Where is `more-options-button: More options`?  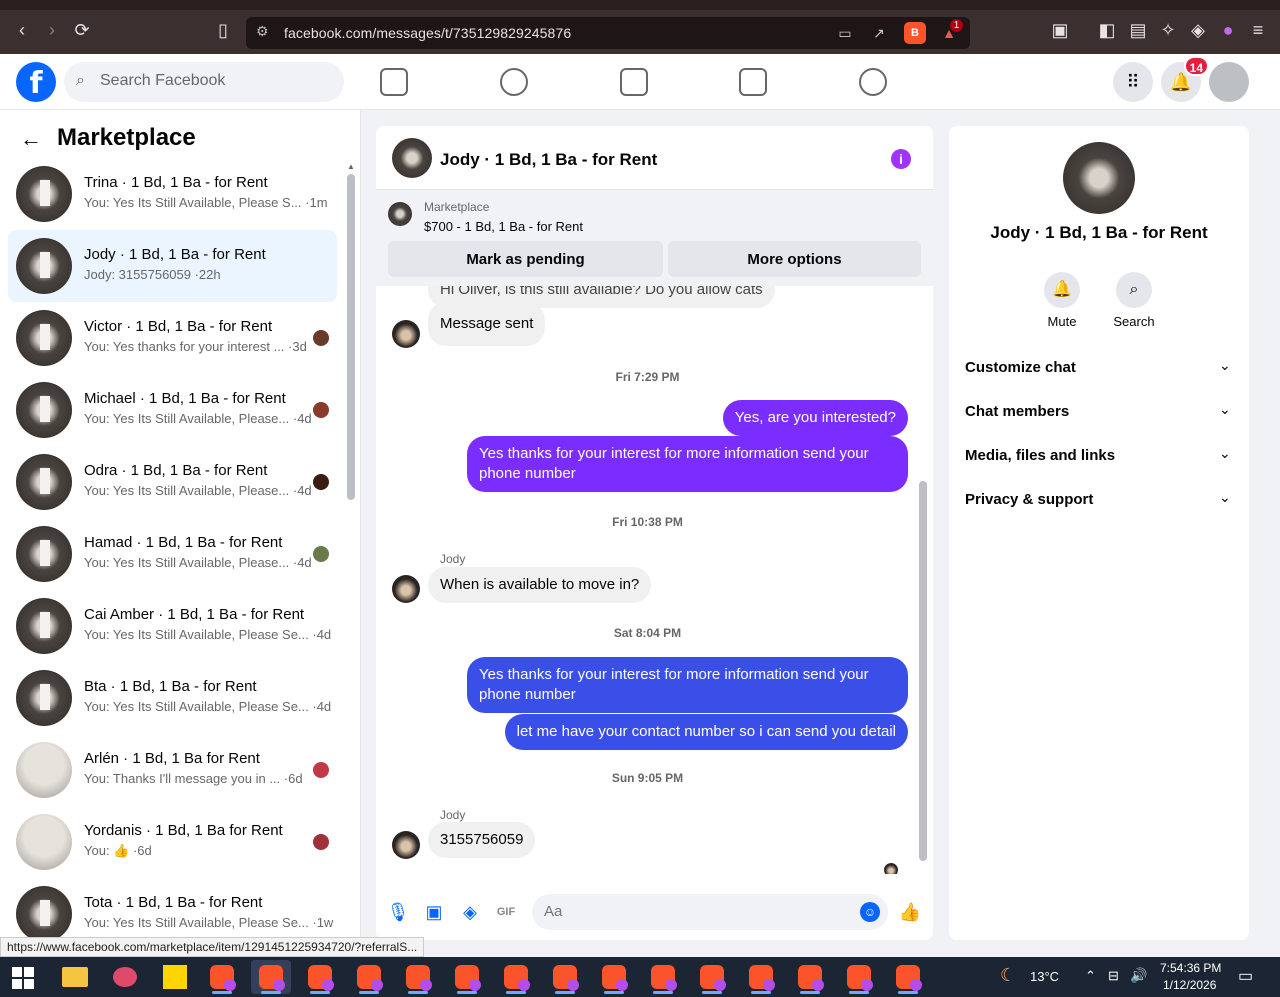 more-options-button: More options is located at coordinates (794, 259).